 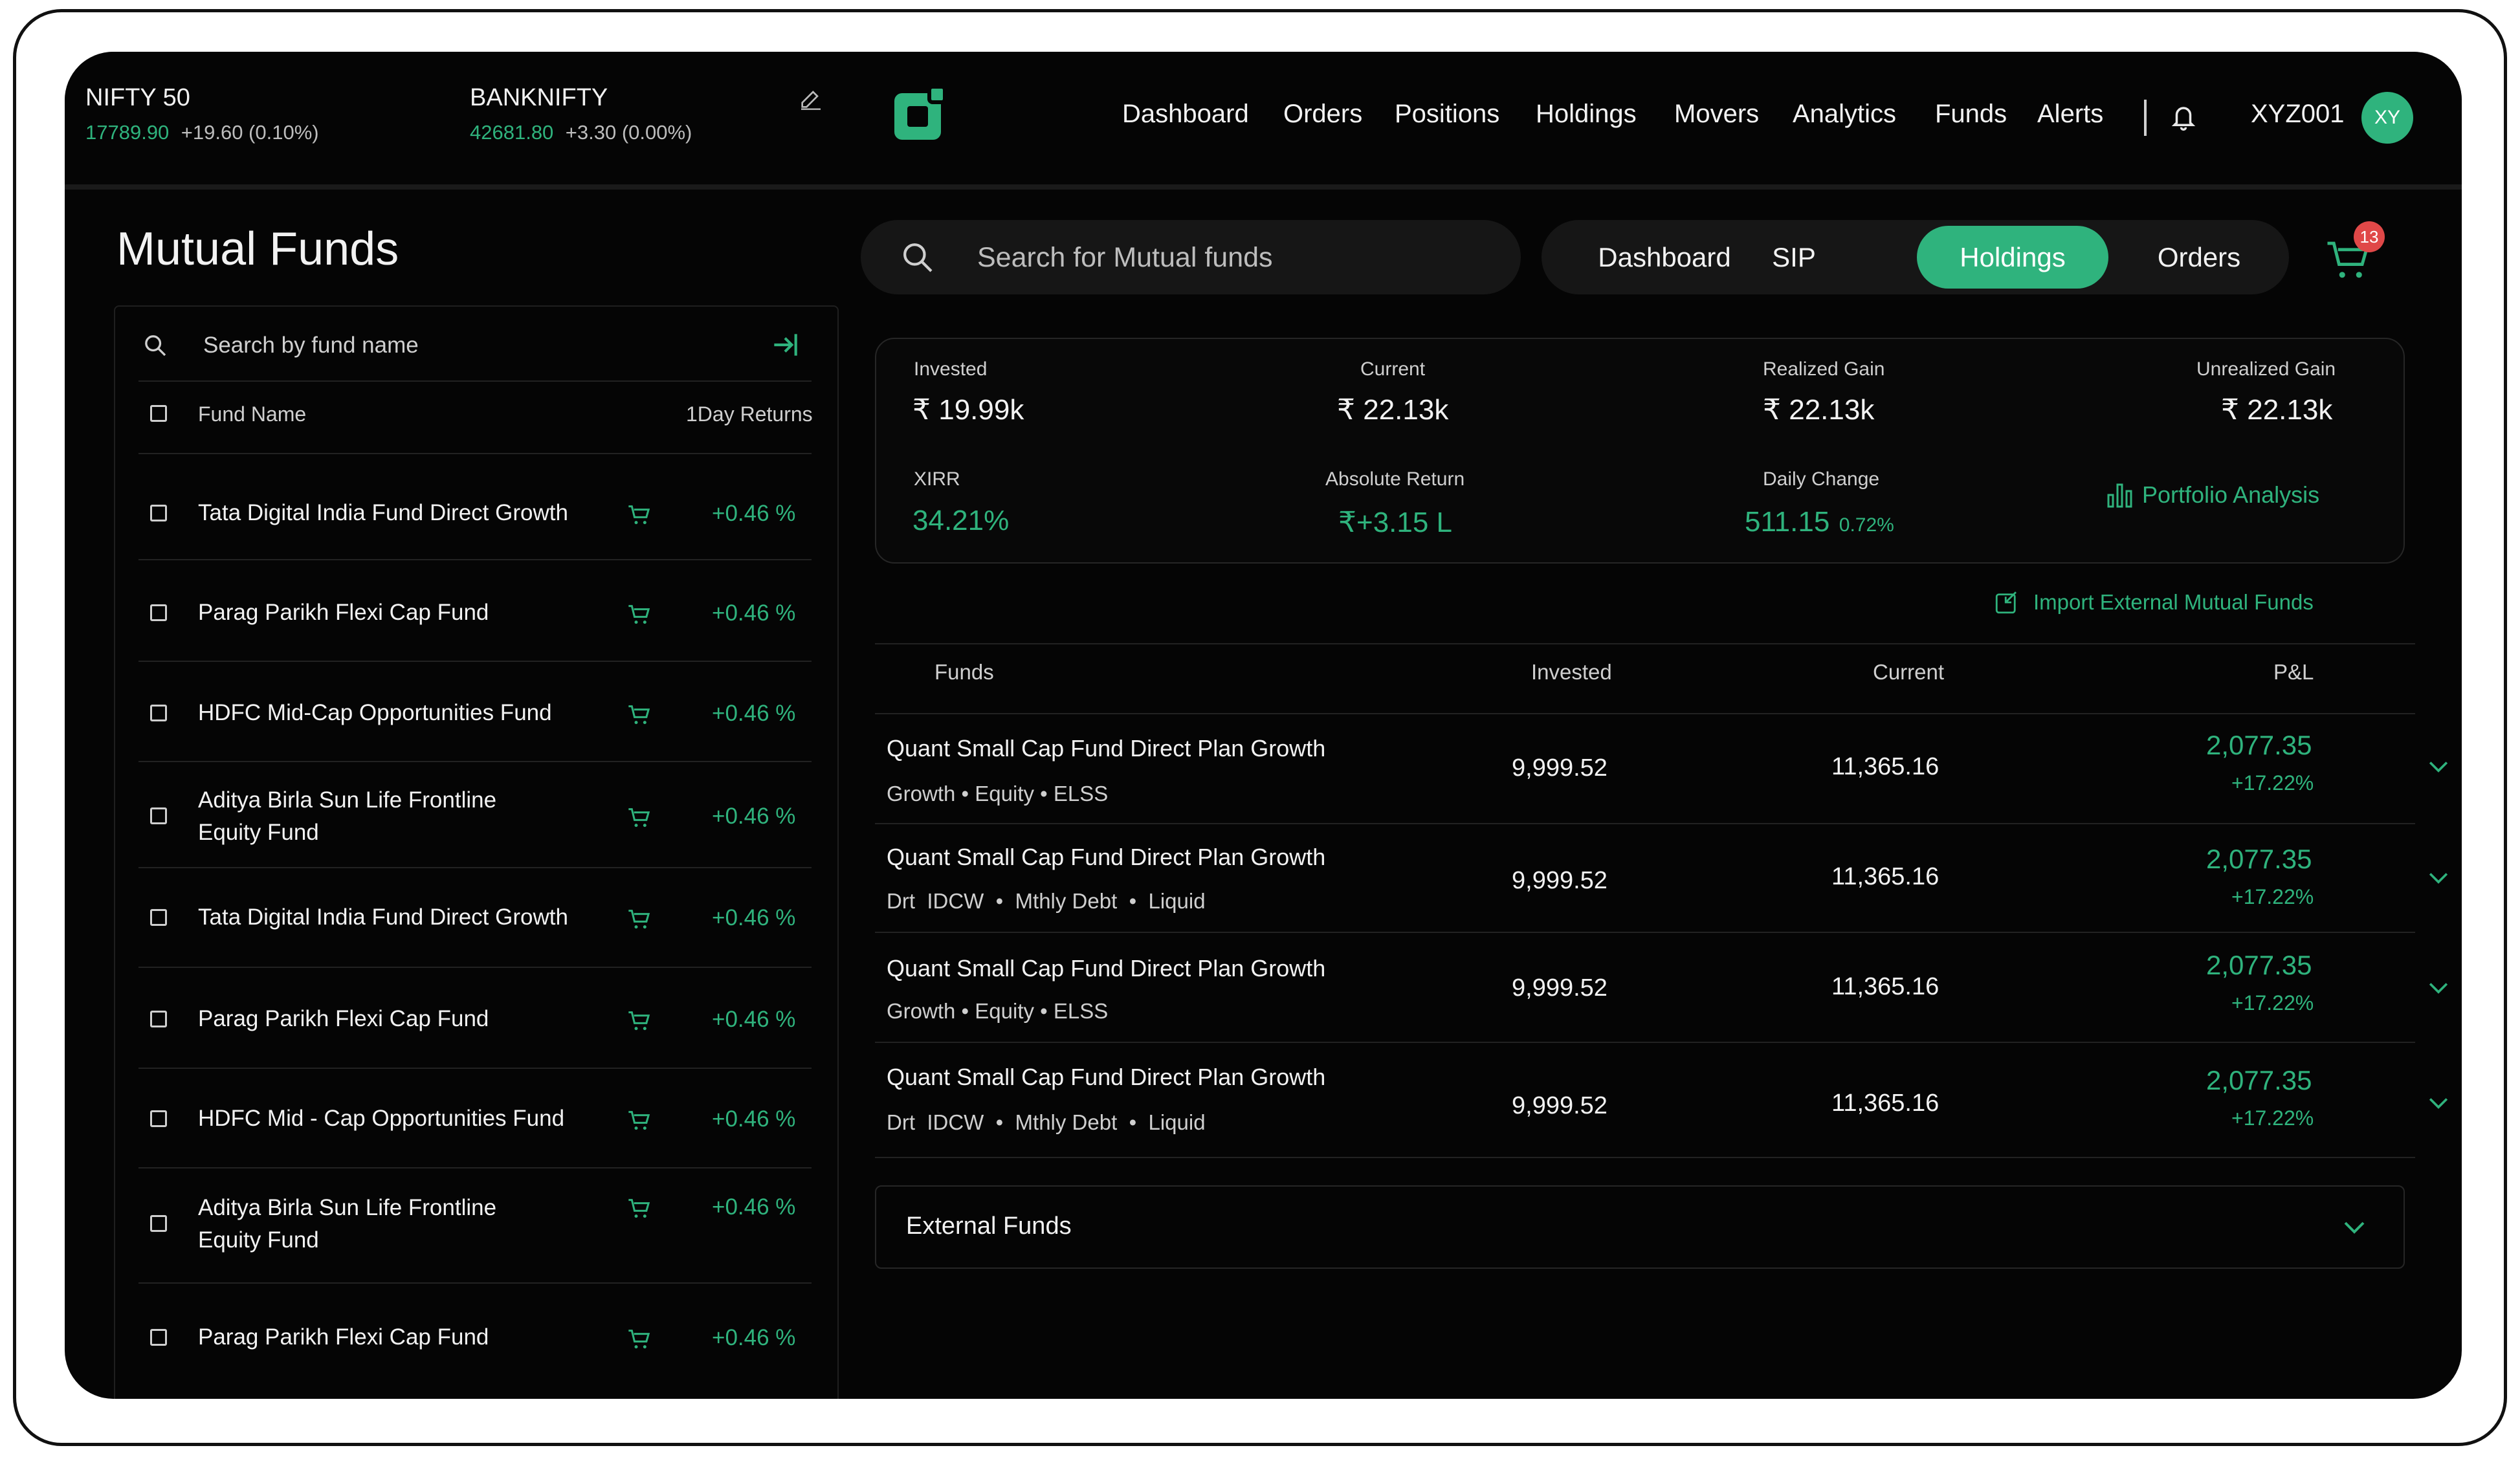 What do you see at coordinates (749, 414) in the screenshot?
I see `column-1day-returns: 1Day Returns` at bounding box center [749, 414].